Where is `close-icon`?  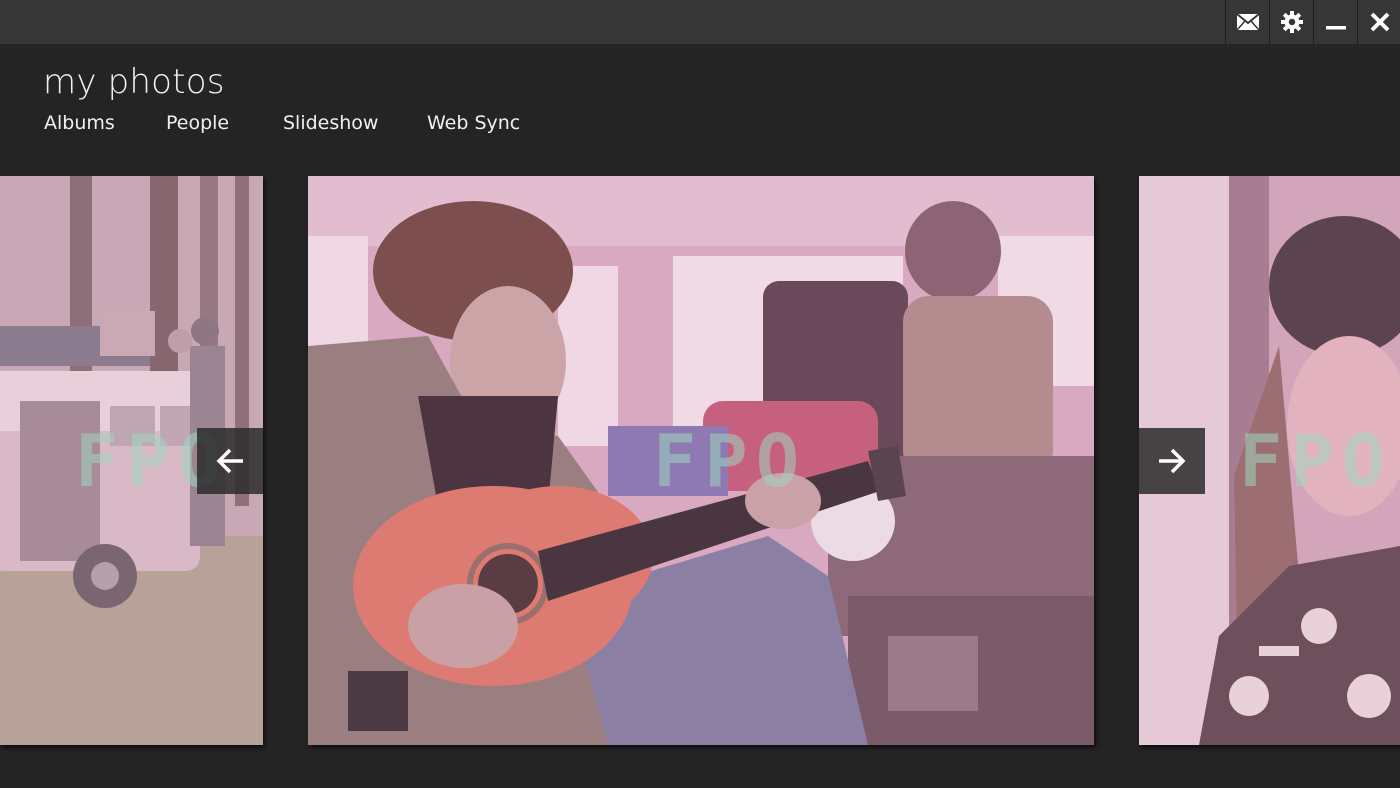 close-icon is located at coordinates (1379, 22).